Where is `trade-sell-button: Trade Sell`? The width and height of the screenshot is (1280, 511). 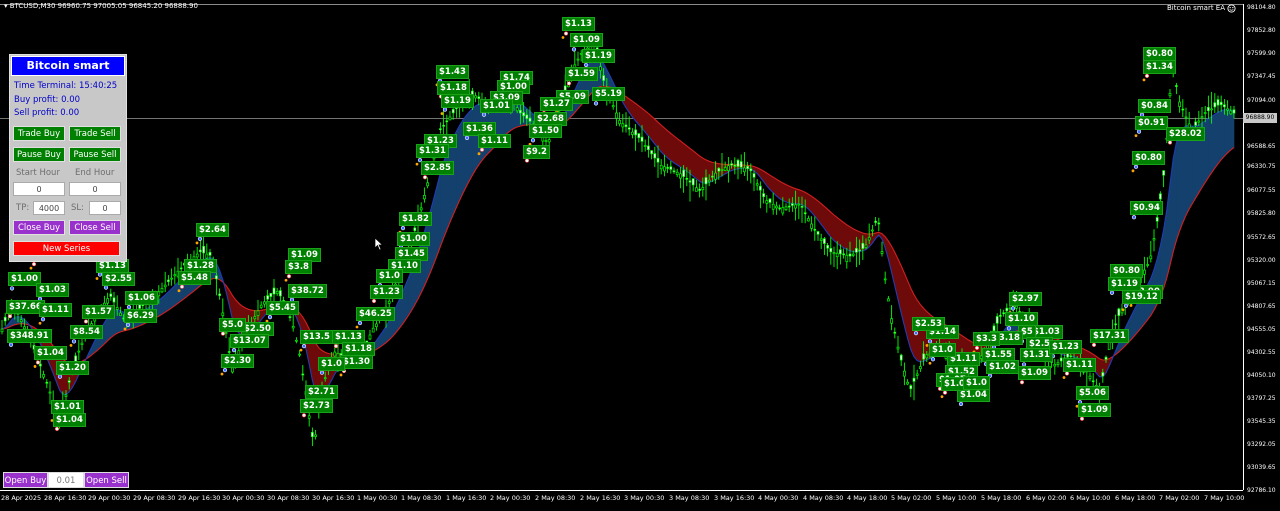
trade-sell-button: Trade Sell is located at coordinates (95, 133).